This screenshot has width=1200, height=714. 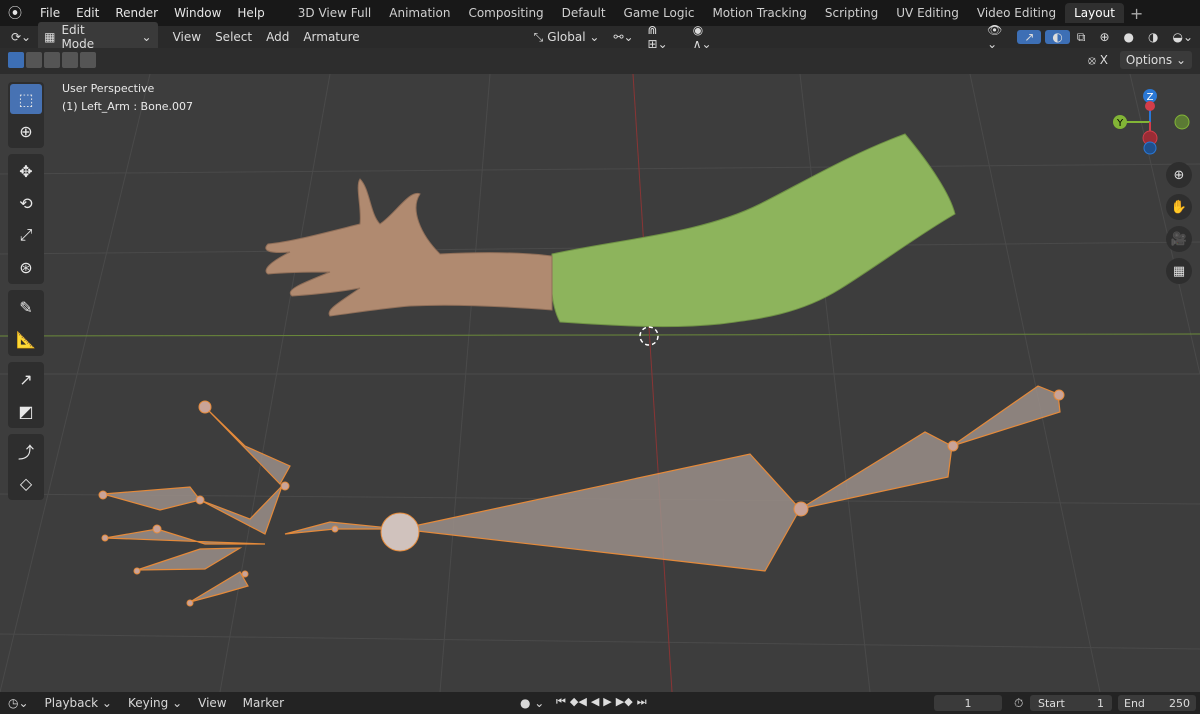 What do you see at coordinates (400, 532) in the screenshot?
I see `joint-shoulder` at bounding box center [400, 532].